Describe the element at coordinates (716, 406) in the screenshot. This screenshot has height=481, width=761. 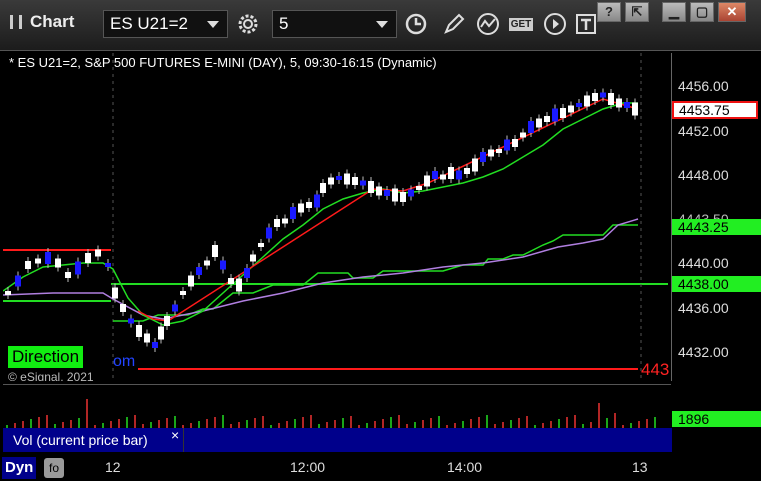
I see `volume-axis: 1896` at that location.